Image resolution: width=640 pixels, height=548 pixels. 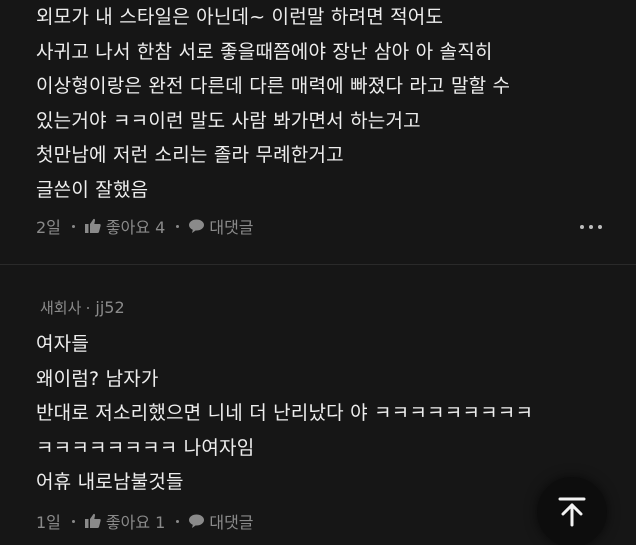 I want to click on comment-line: 글쓴이 잘했음, so click(x=92, y=189).